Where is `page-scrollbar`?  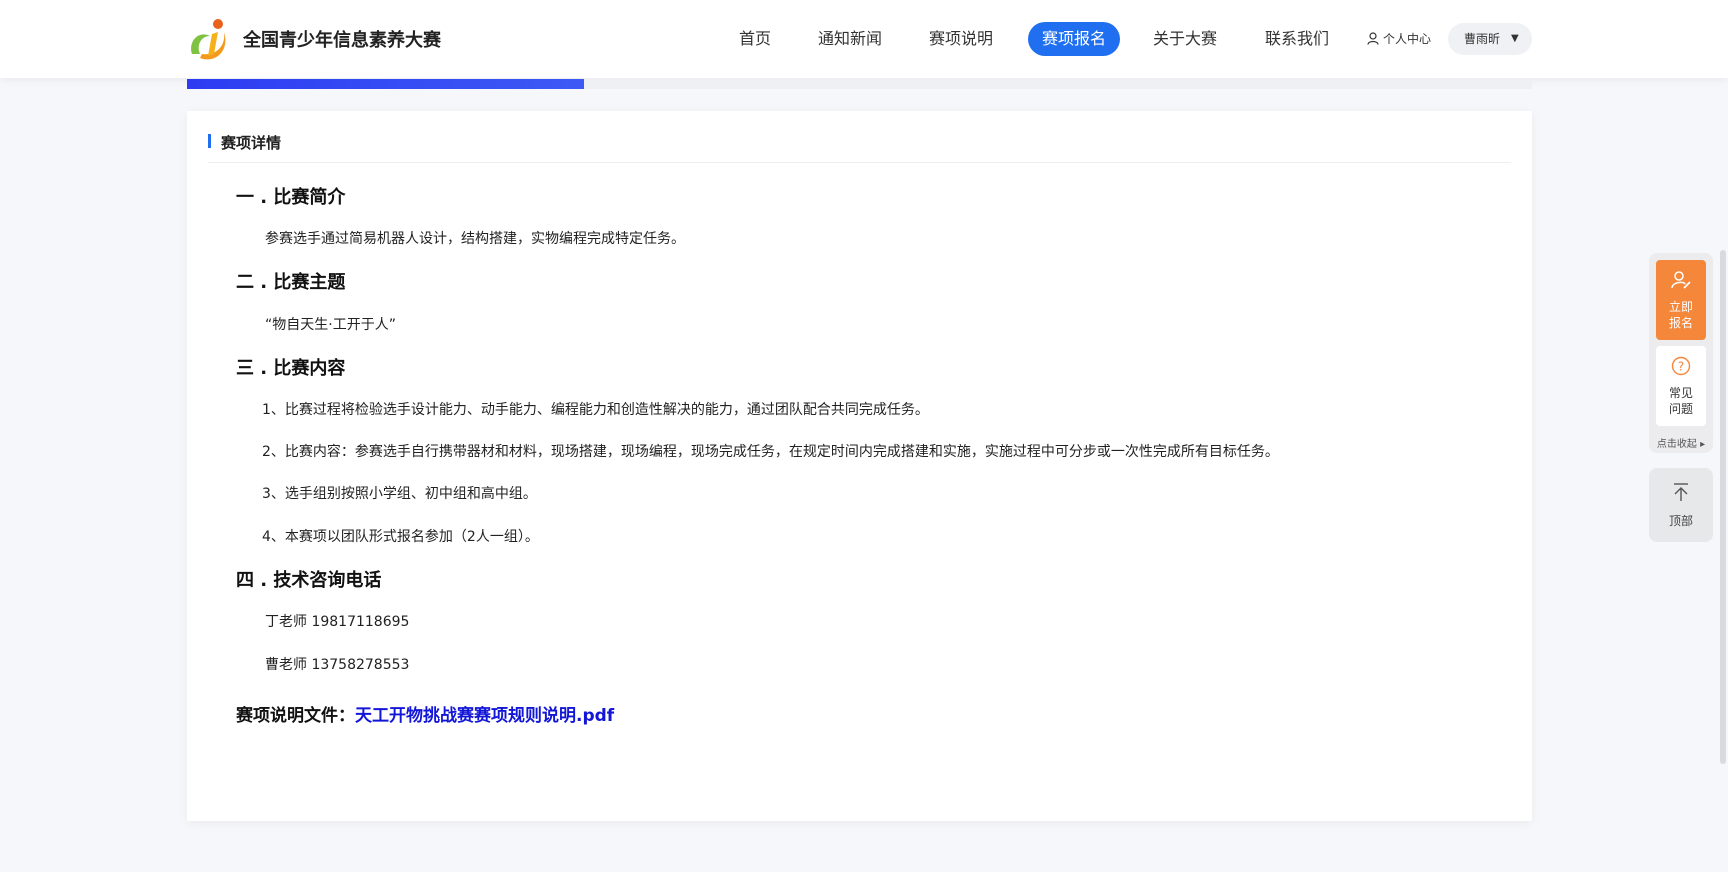 page-scrollbar is located at coordinates (1723, 507).